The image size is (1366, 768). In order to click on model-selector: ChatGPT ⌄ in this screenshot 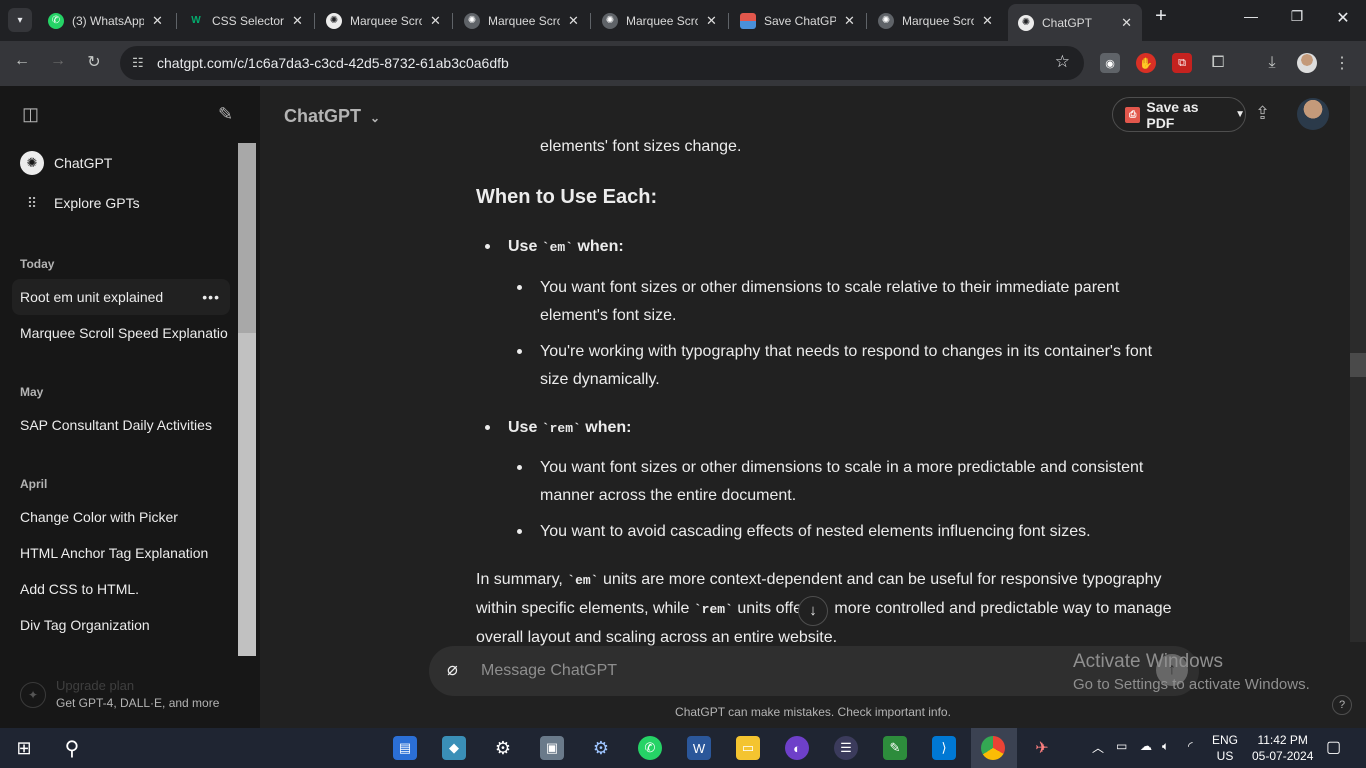, I will do `click(332, 116)`.